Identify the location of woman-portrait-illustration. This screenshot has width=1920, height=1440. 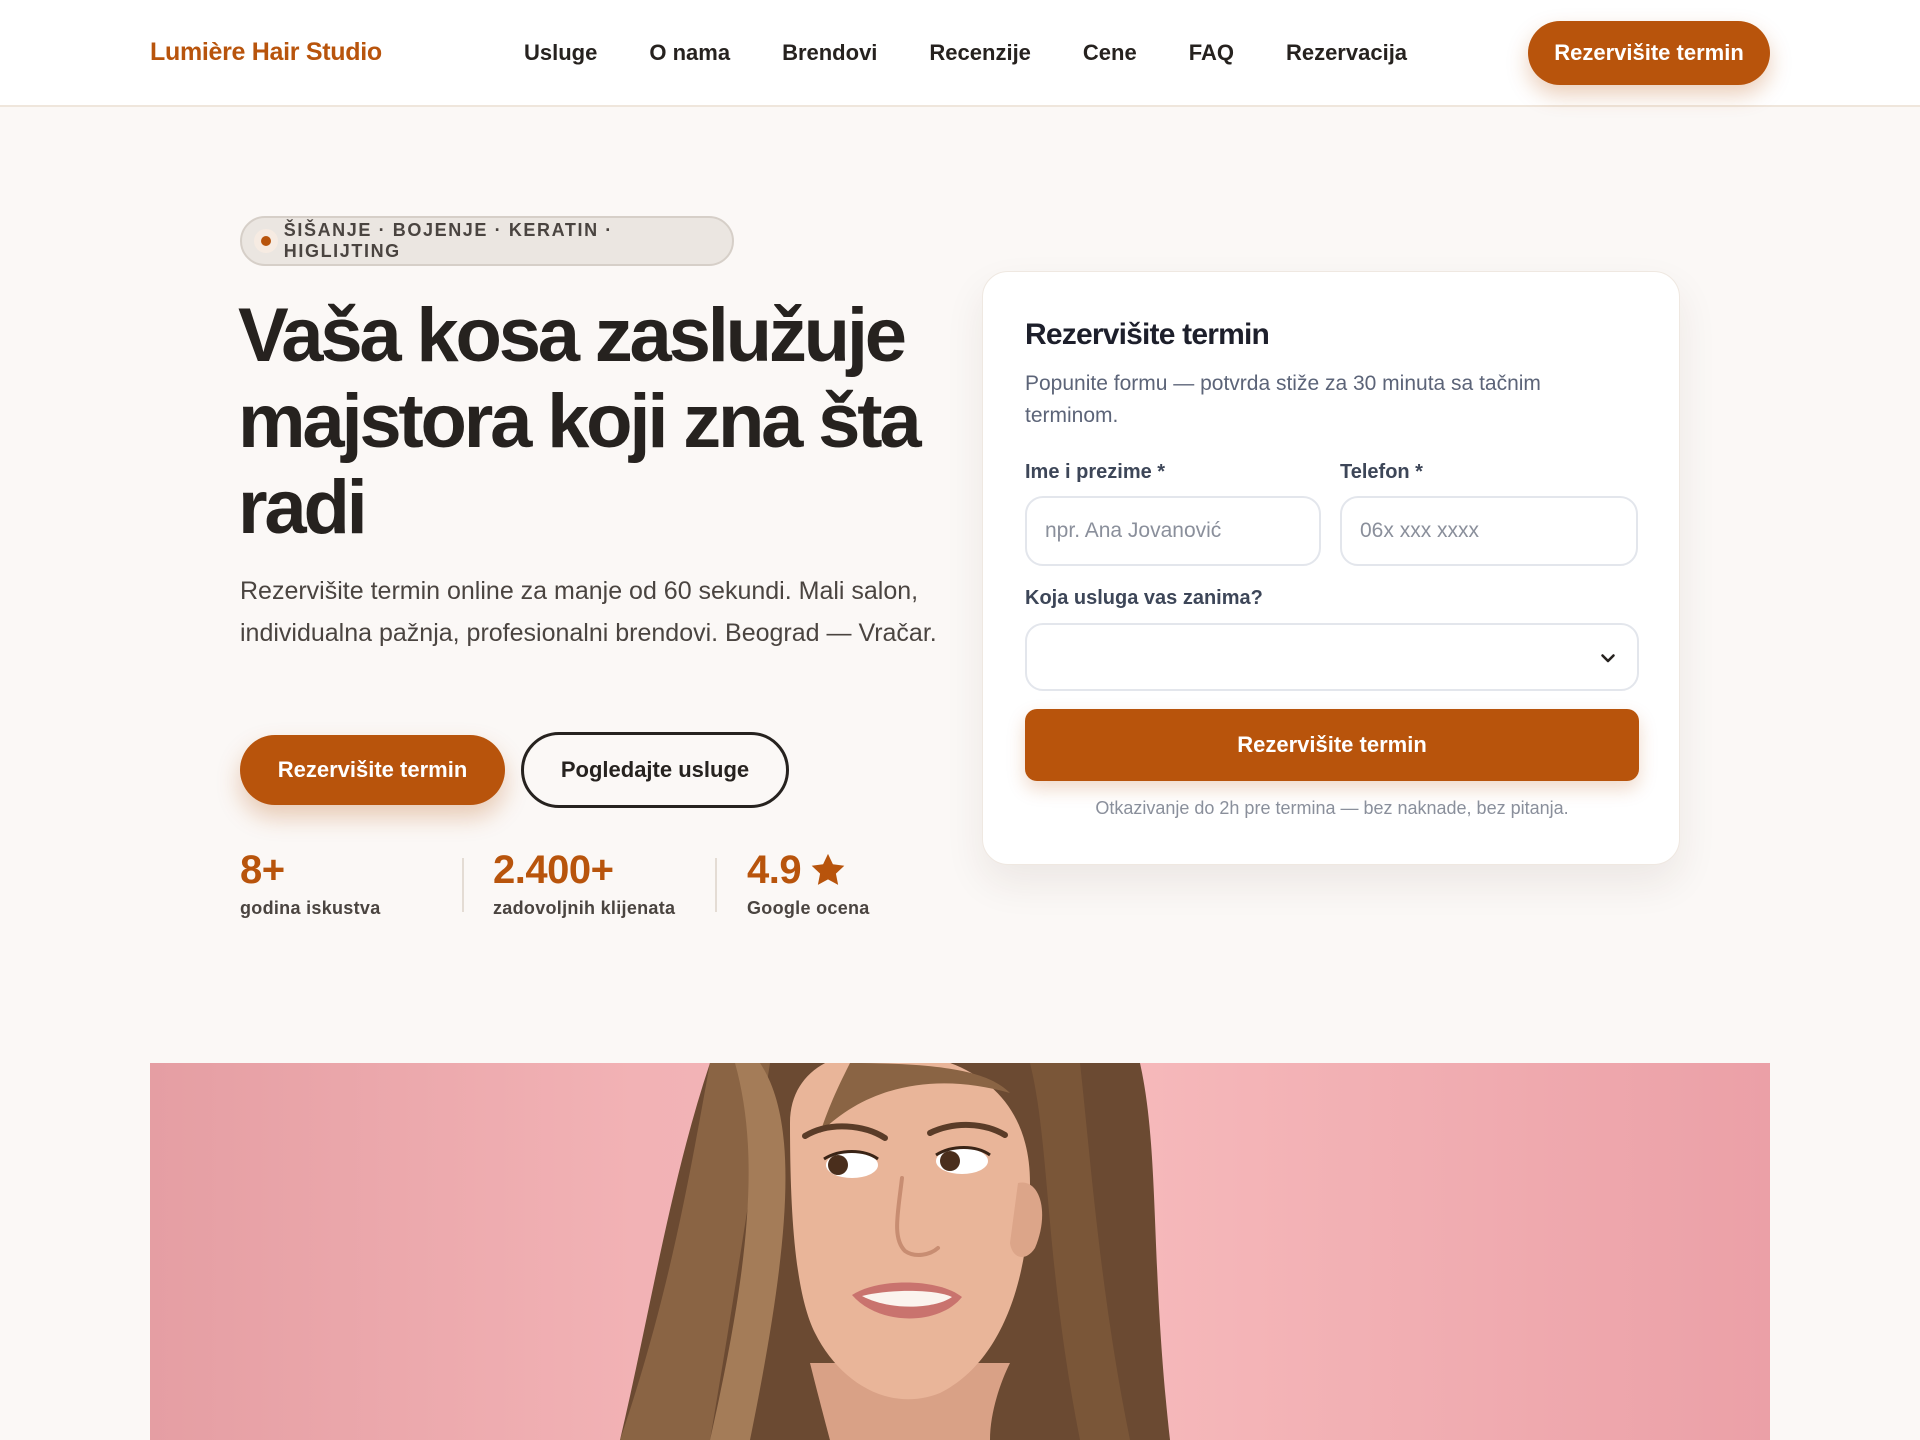
(895, 1251).